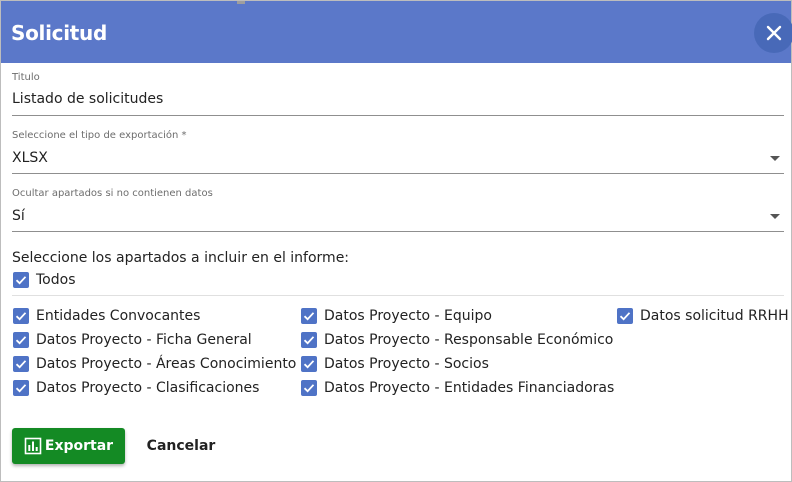 This screenshot has width=792, height=482. What do you see at coordinates (99, 135) in the screenshot?
I see `export-type-label: Seleccione el tipo de exportación *` at bounding box center [99, 135].